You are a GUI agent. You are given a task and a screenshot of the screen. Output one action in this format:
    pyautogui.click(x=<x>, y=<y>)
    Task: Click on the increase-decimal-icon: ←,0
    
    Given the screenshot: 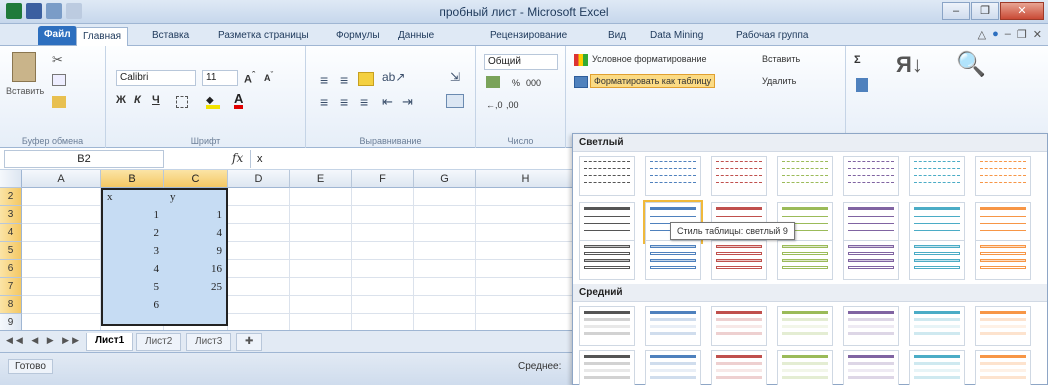 What is the action you would take?
    pyautogui.click(x=494, y=105)
    